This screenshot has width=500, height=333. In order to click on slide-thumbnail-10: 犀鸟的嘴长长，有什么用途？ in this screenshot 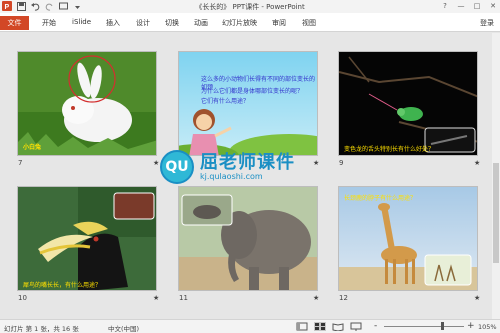, I will do `click(87, 238)`.